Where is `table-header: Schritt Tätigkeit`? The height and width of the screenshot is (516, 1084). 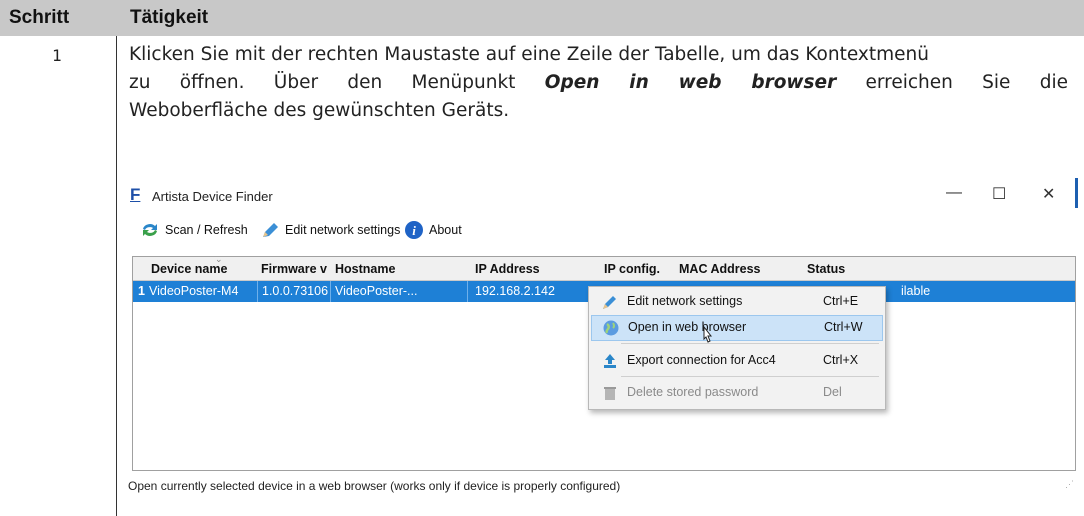 table-header: Schritt Tätigkeit is located at coordinates (542, 18).